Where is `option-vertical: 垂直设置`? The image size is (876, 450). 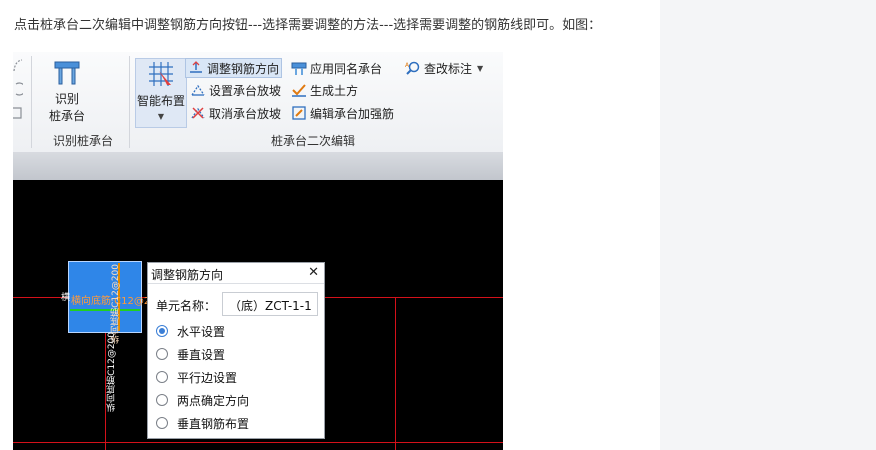
option-vertical: 垂直设置 is located at coordinates (190, 354).